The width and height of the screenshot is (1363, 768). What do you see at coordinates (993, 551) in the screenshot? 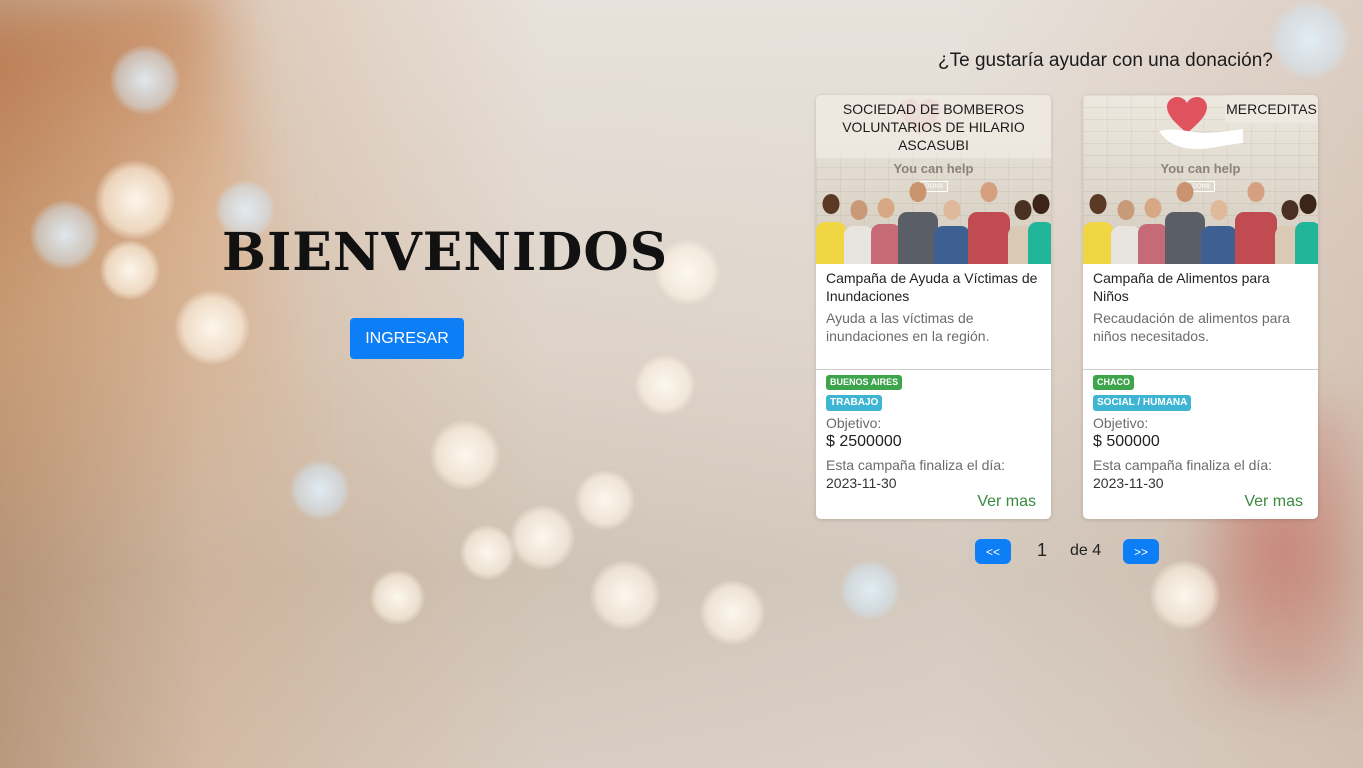
I see `previous-page-button: <<` at bounding box center [993, 551].